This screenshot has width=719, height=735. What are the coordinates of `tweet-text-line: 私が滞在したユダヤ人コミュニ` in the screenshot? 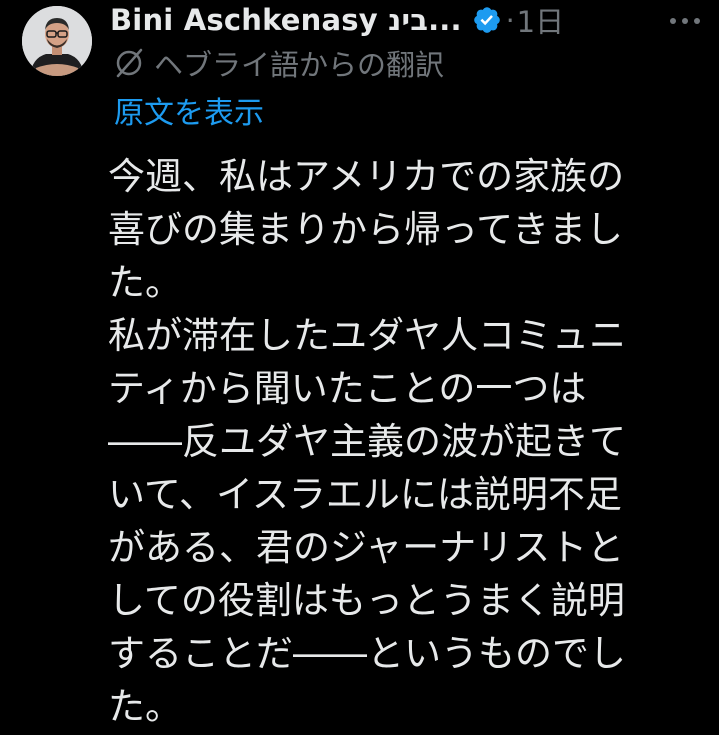 It's located at (367, 335).